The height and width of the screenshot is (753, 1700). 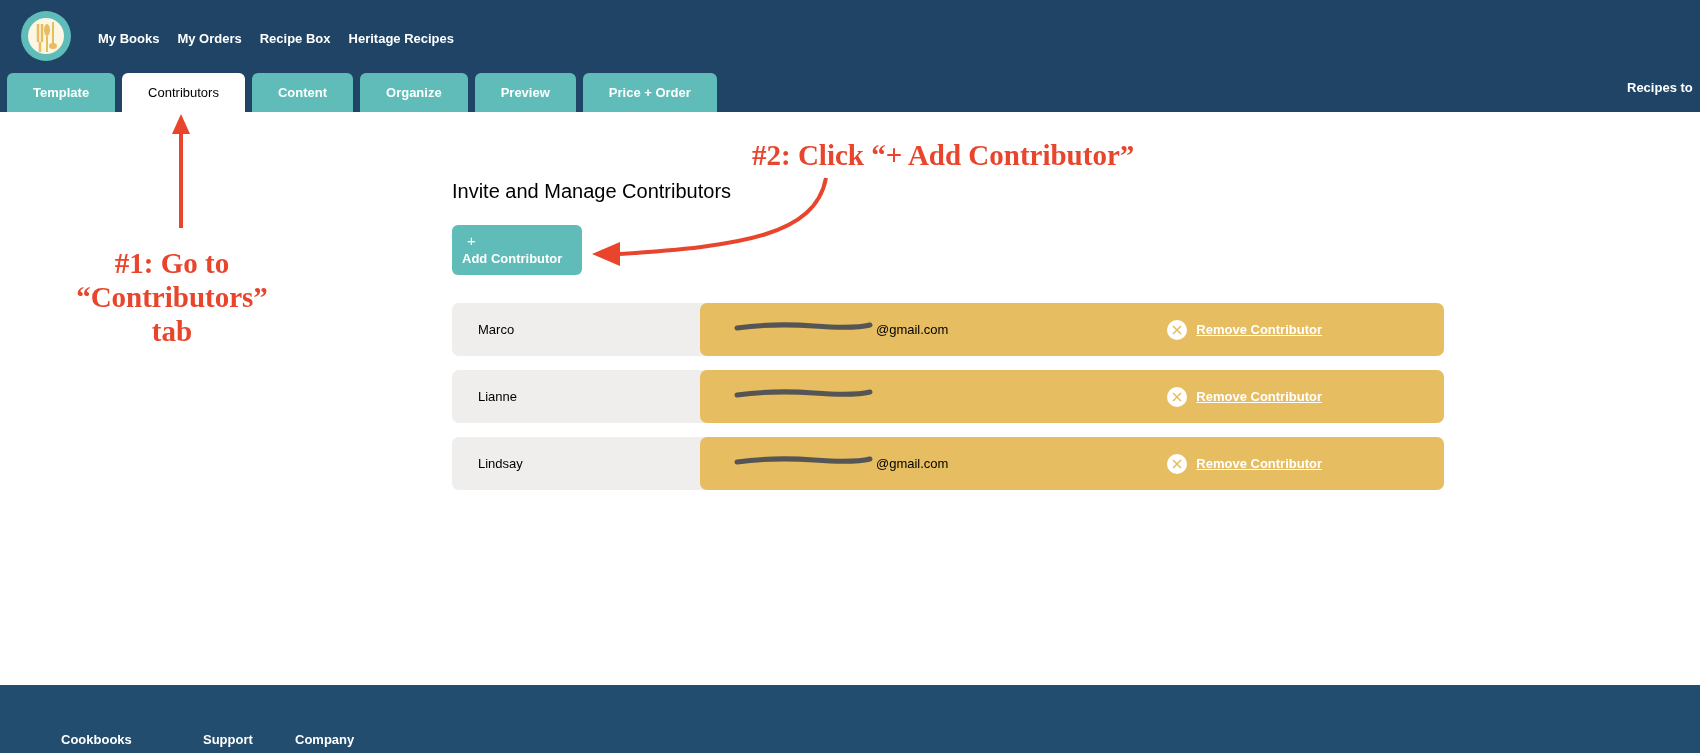 I want to click on footer-heading: Support, so click(x=228, y=739).